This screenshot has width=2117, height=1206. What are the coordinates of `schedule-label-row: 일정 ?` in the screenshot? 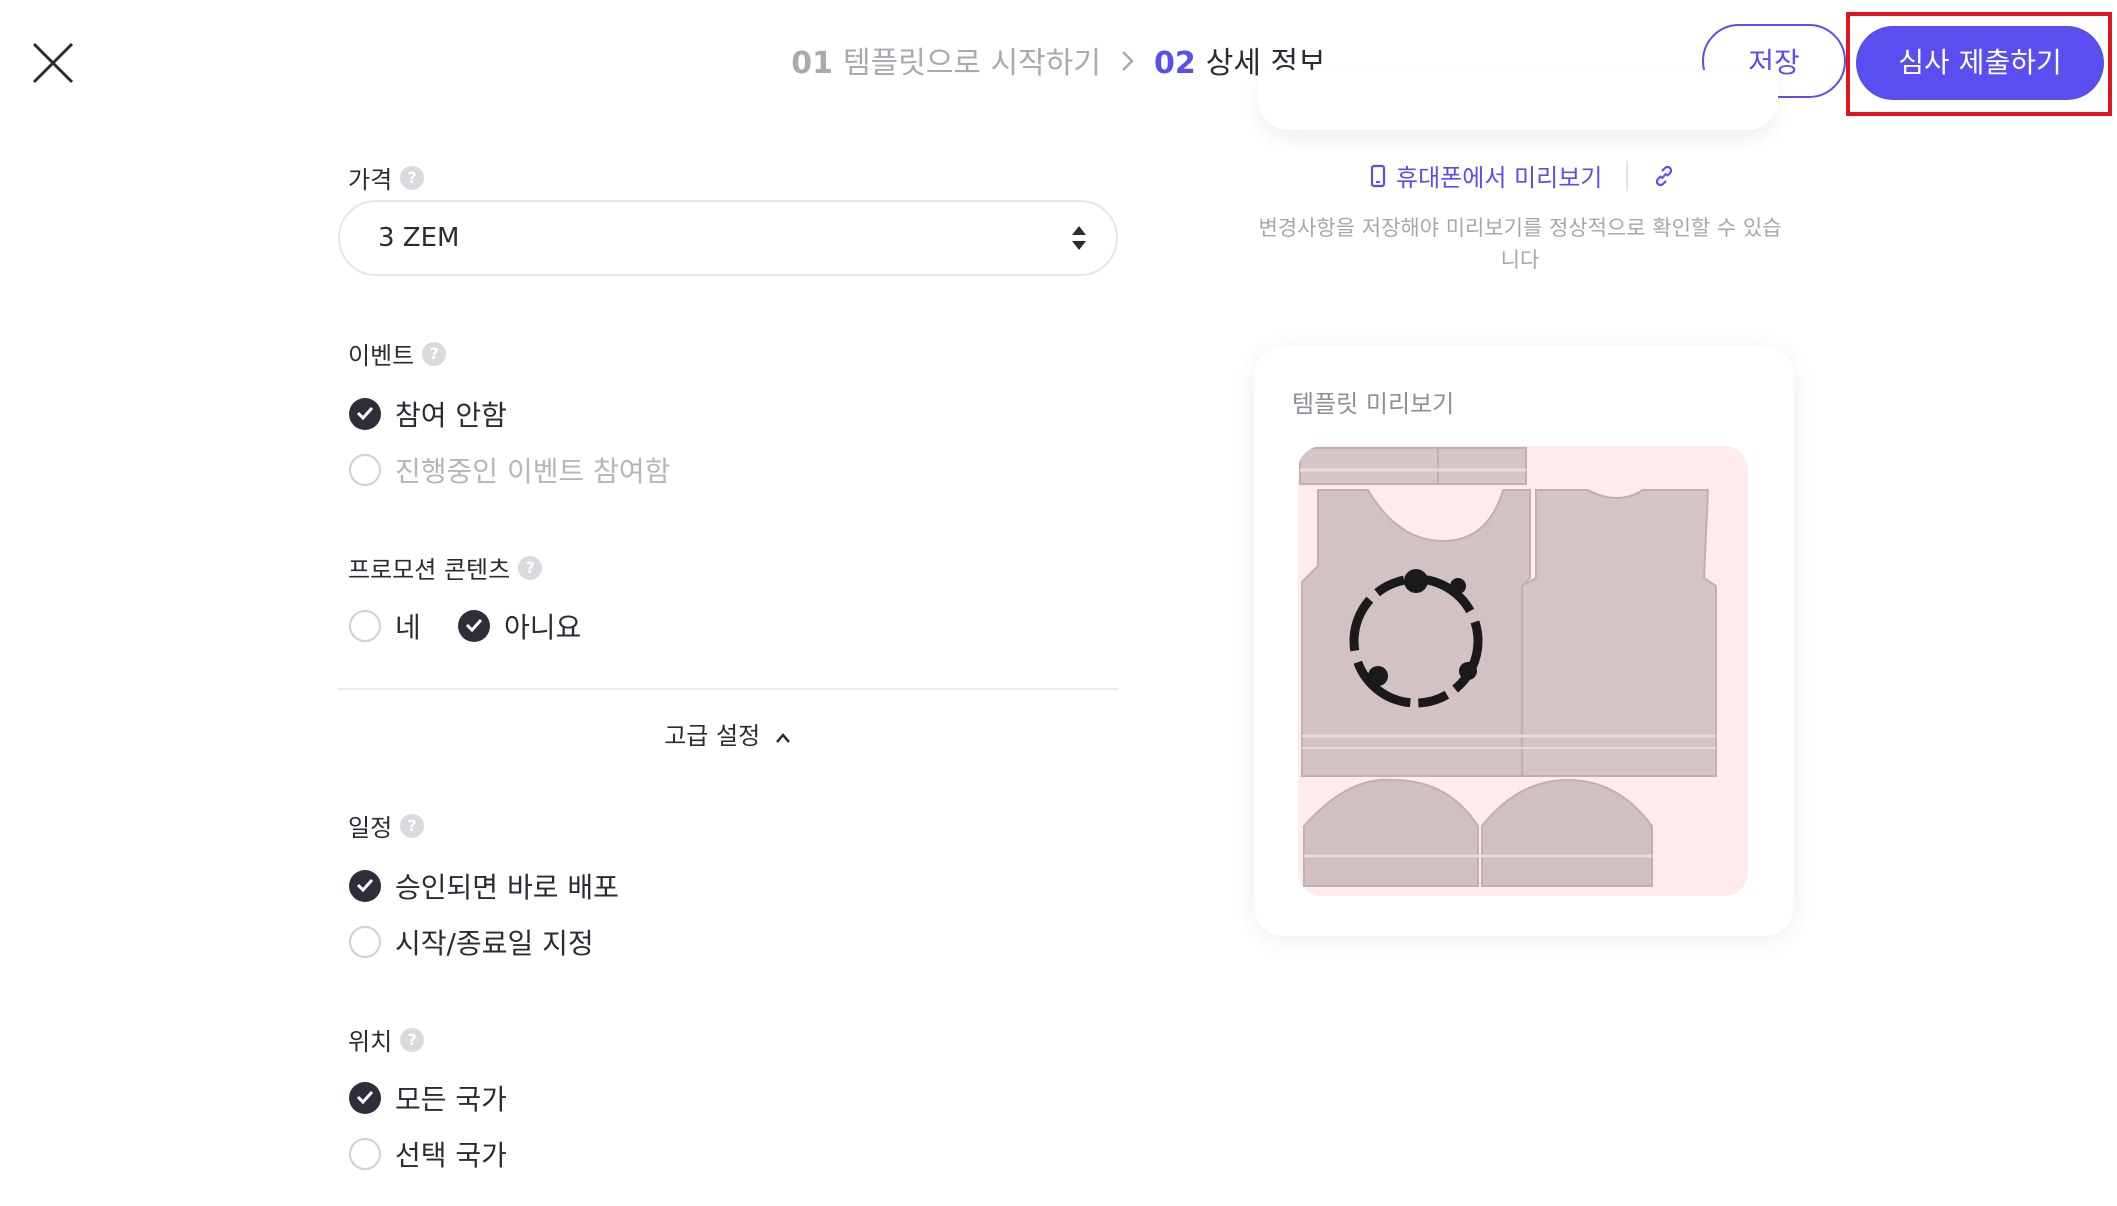 It's located at (386, 825).